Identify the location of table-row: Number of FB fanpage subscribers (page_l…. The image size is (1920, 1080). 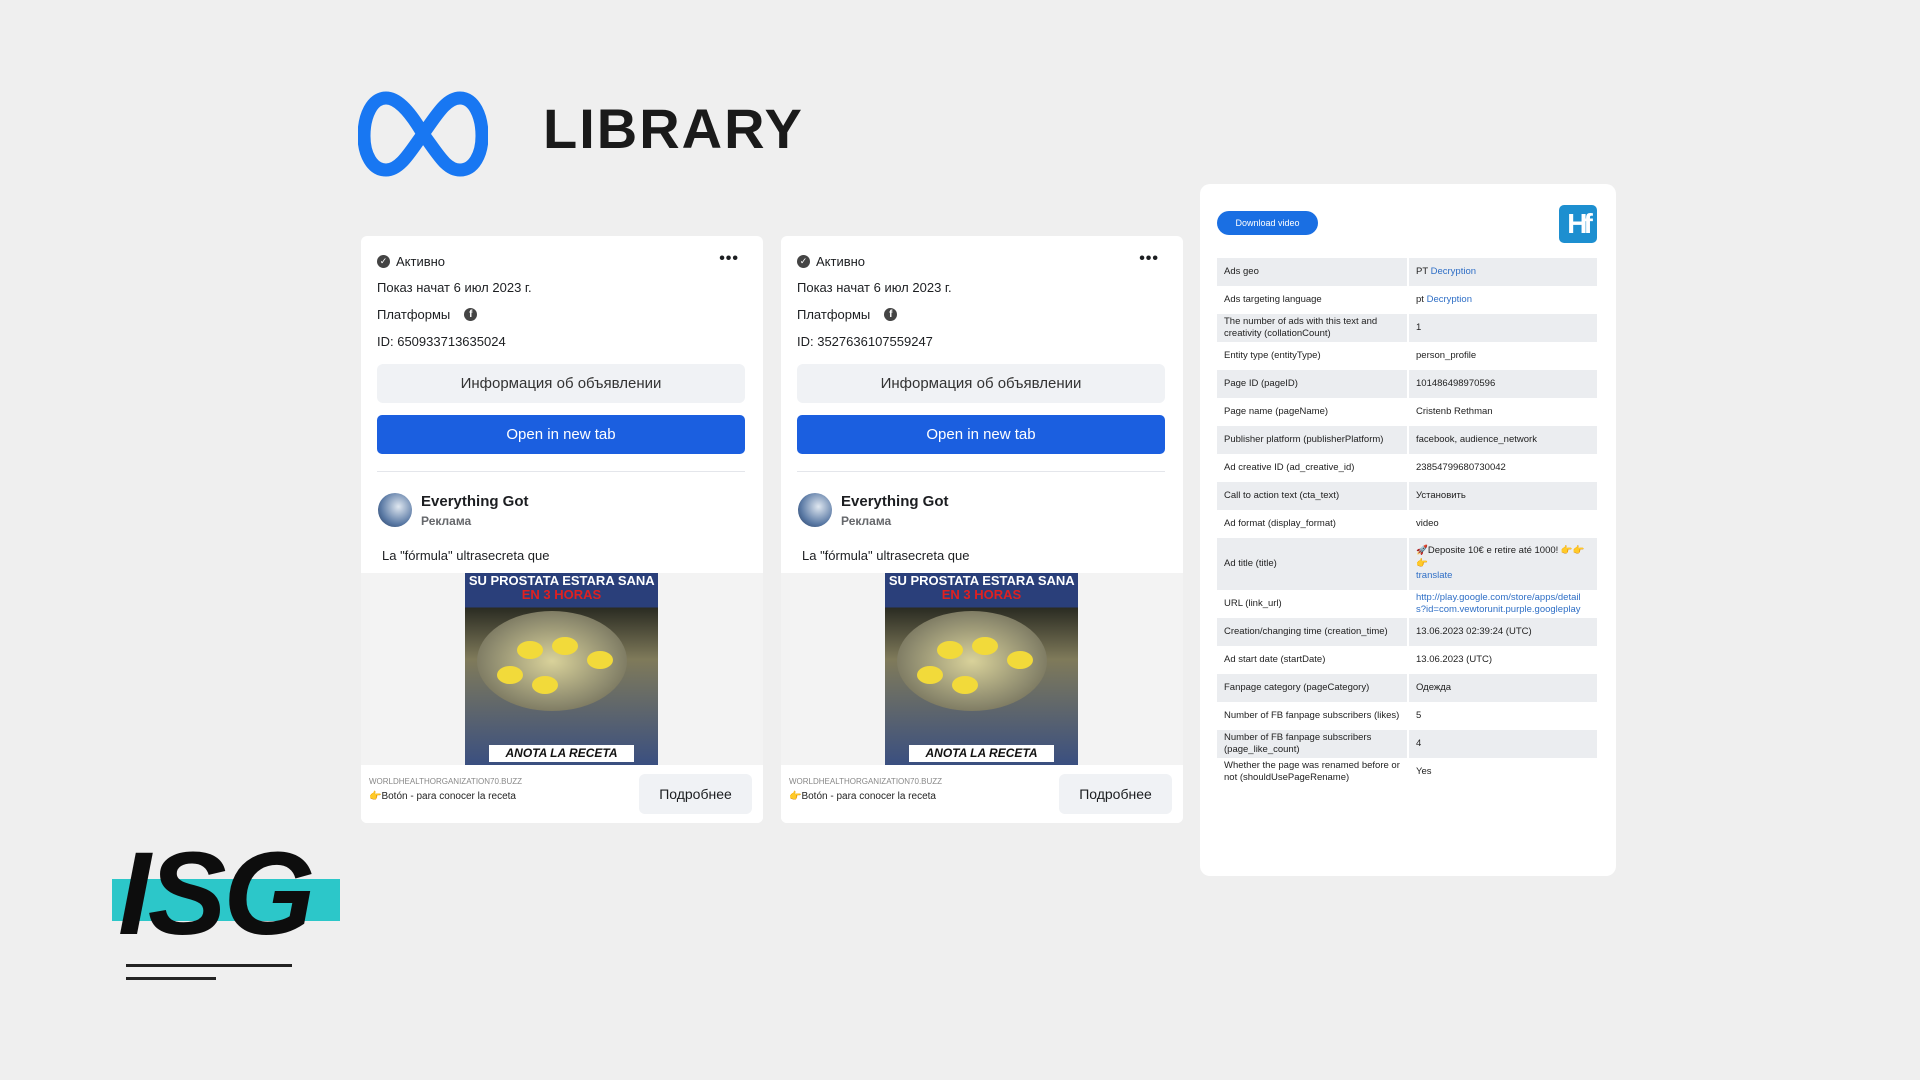
(1407, 744).